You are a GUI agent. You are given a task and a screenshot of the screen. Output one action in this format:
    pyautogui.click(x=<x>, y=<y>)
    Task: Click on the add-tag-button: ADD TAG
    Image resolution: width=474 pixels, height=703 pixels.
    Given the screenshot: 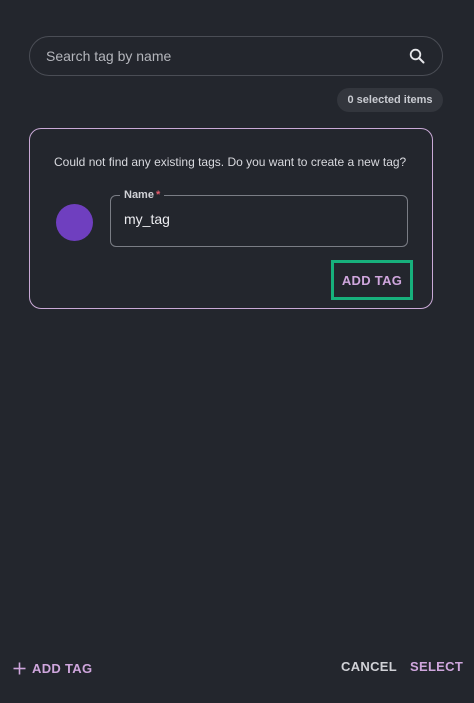 What is the action you would take?
    pyautogui.click(x=372, y=280)
    